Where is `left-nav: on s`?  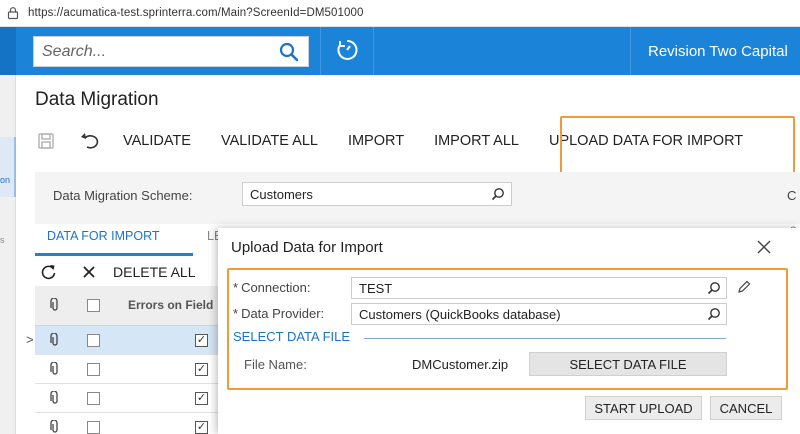 left-nav: on s is located at coordinates (8, 254).